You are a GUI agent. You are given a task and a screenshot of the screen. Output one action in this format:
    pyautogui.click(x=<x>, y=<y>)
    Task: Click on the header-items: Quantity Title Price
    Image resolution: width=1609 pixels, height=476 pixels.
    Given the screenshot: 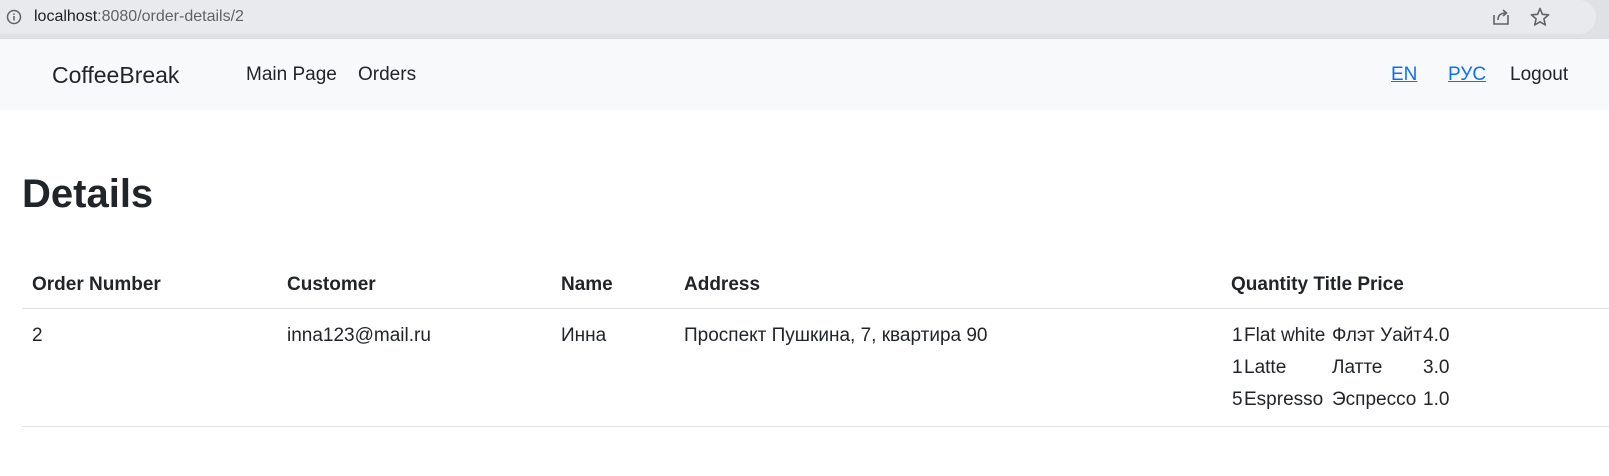 What is the action you would take?
    pyautogui.click(x=1317, y=284)
    